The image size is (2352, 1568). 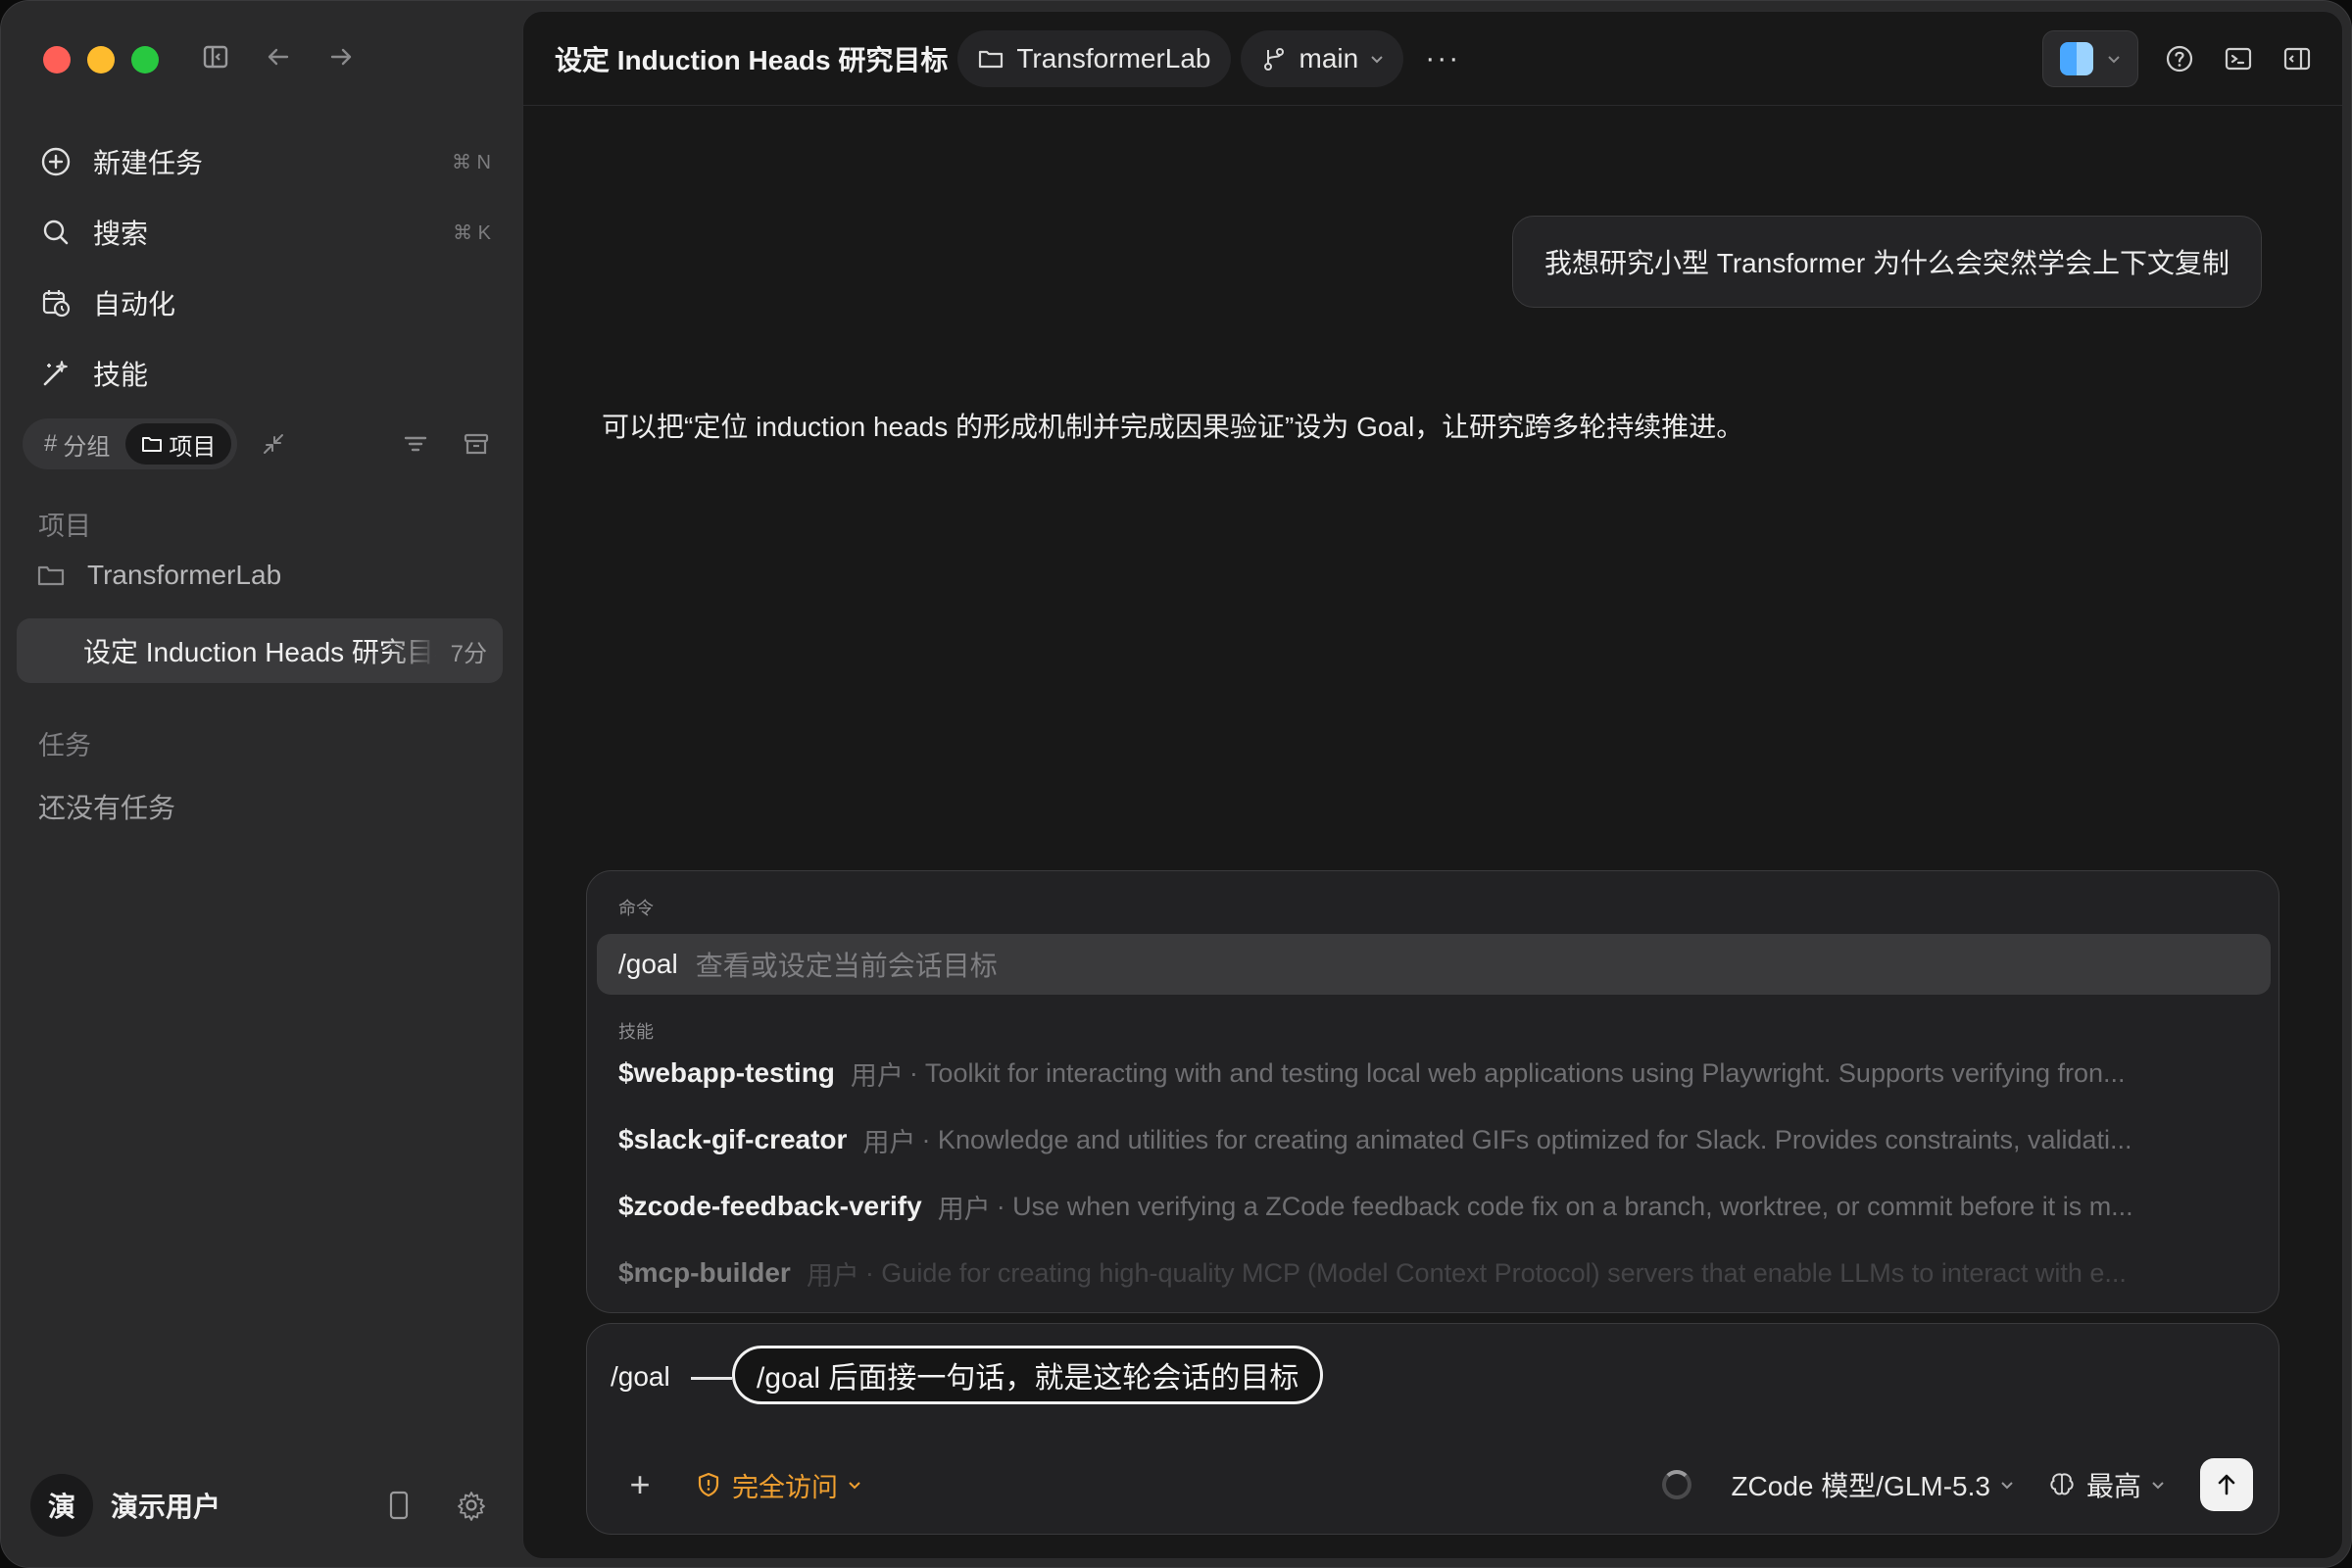 I want to click on model-selector: ZCode 模型/GLM-5.3, so click(x=1872, y=1484).